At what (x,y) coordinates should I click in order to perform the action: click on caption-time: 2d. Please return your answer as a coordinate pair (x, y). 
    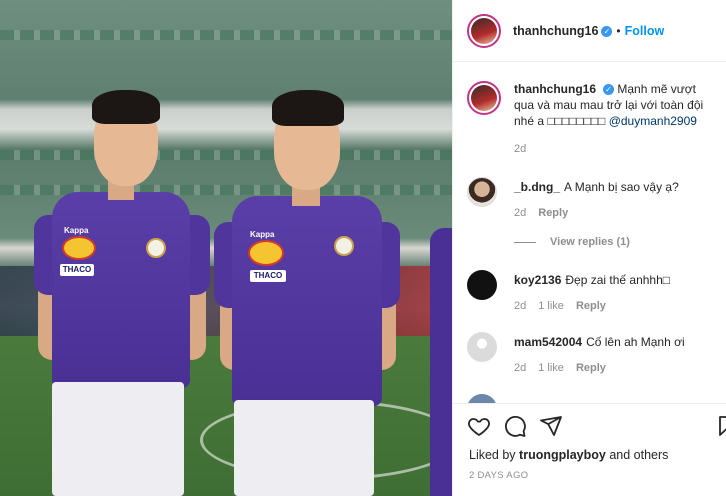
    Looking at the image, I should click on (520, 149).